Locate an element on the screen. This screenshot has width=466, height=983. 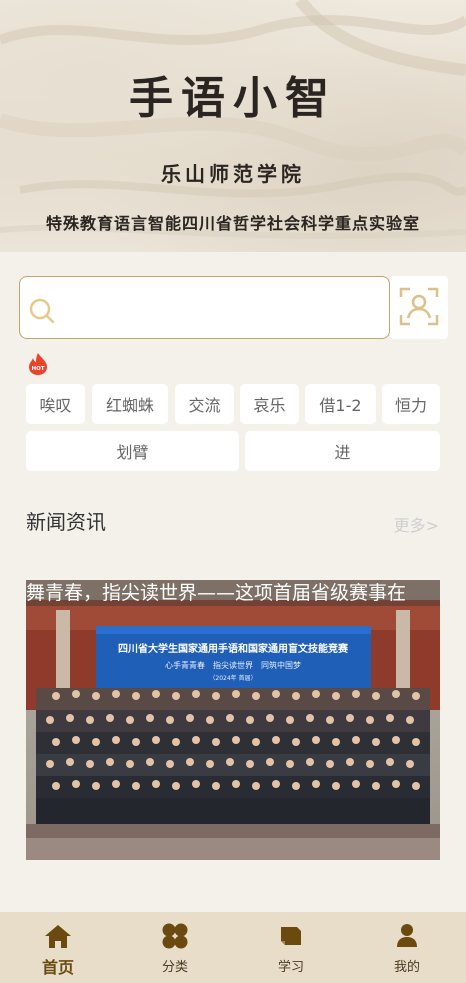
svg-text: （2024年 首届） is located at coordinates (232, 678).